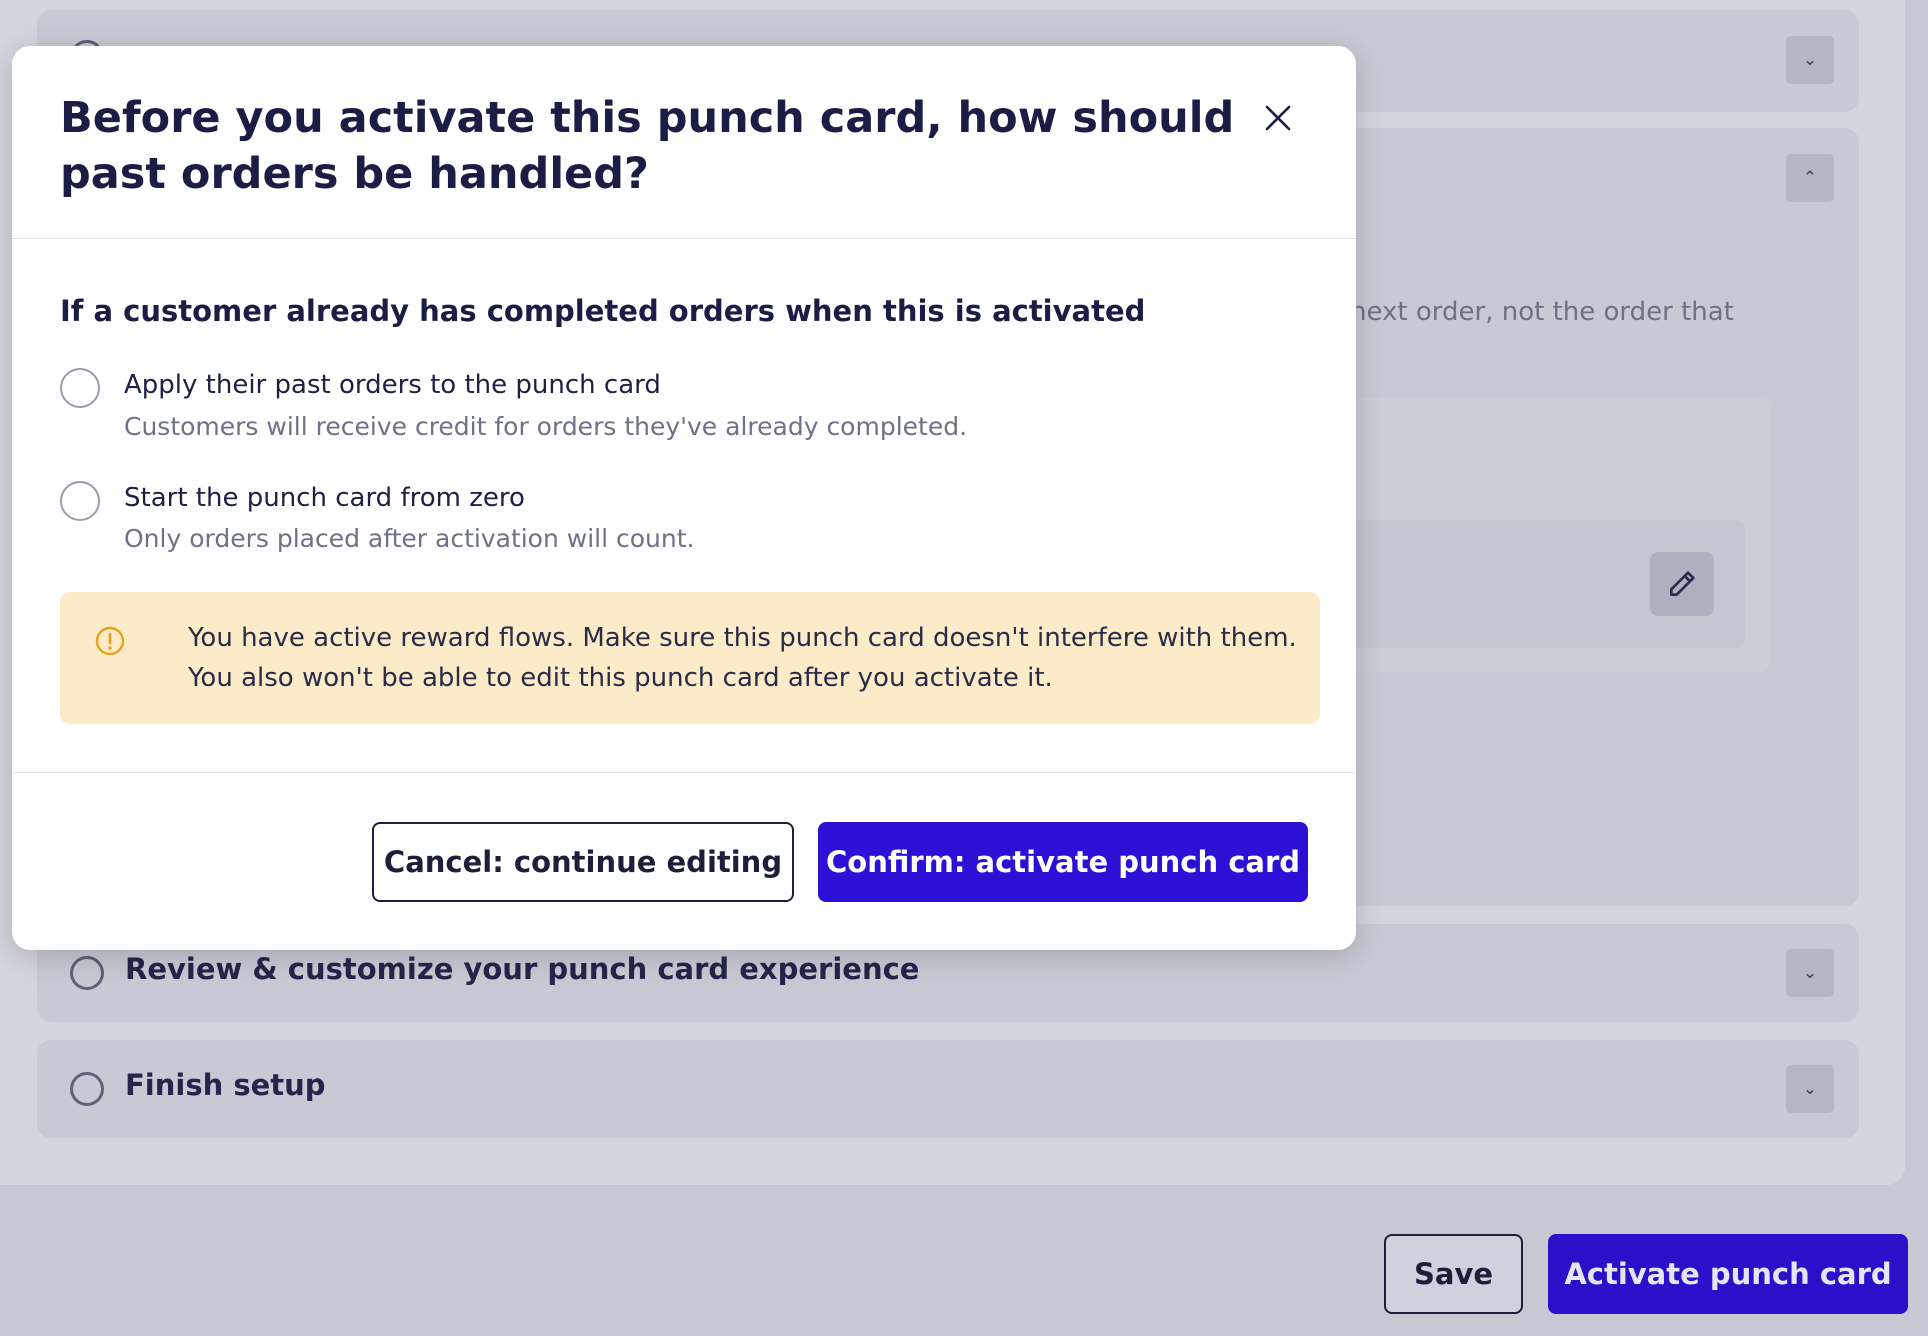 This screenshot has width=1928, height=1336. I want to click on close-icon, so click(1278, 118).